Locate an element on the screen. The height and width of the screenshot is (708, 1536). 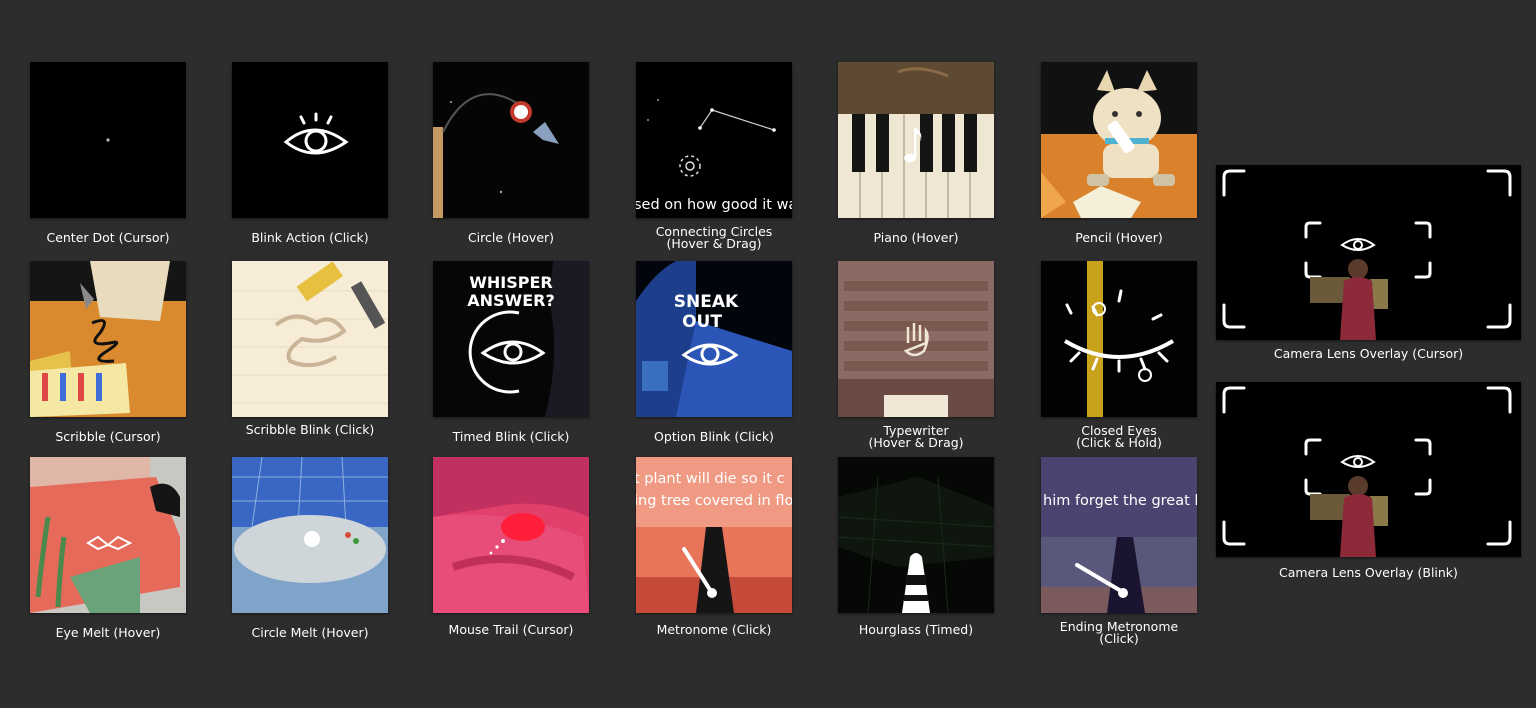
tile-closed-eyes: Closed Eyes (Click & Hold) is located at coordinates (1119, 355).